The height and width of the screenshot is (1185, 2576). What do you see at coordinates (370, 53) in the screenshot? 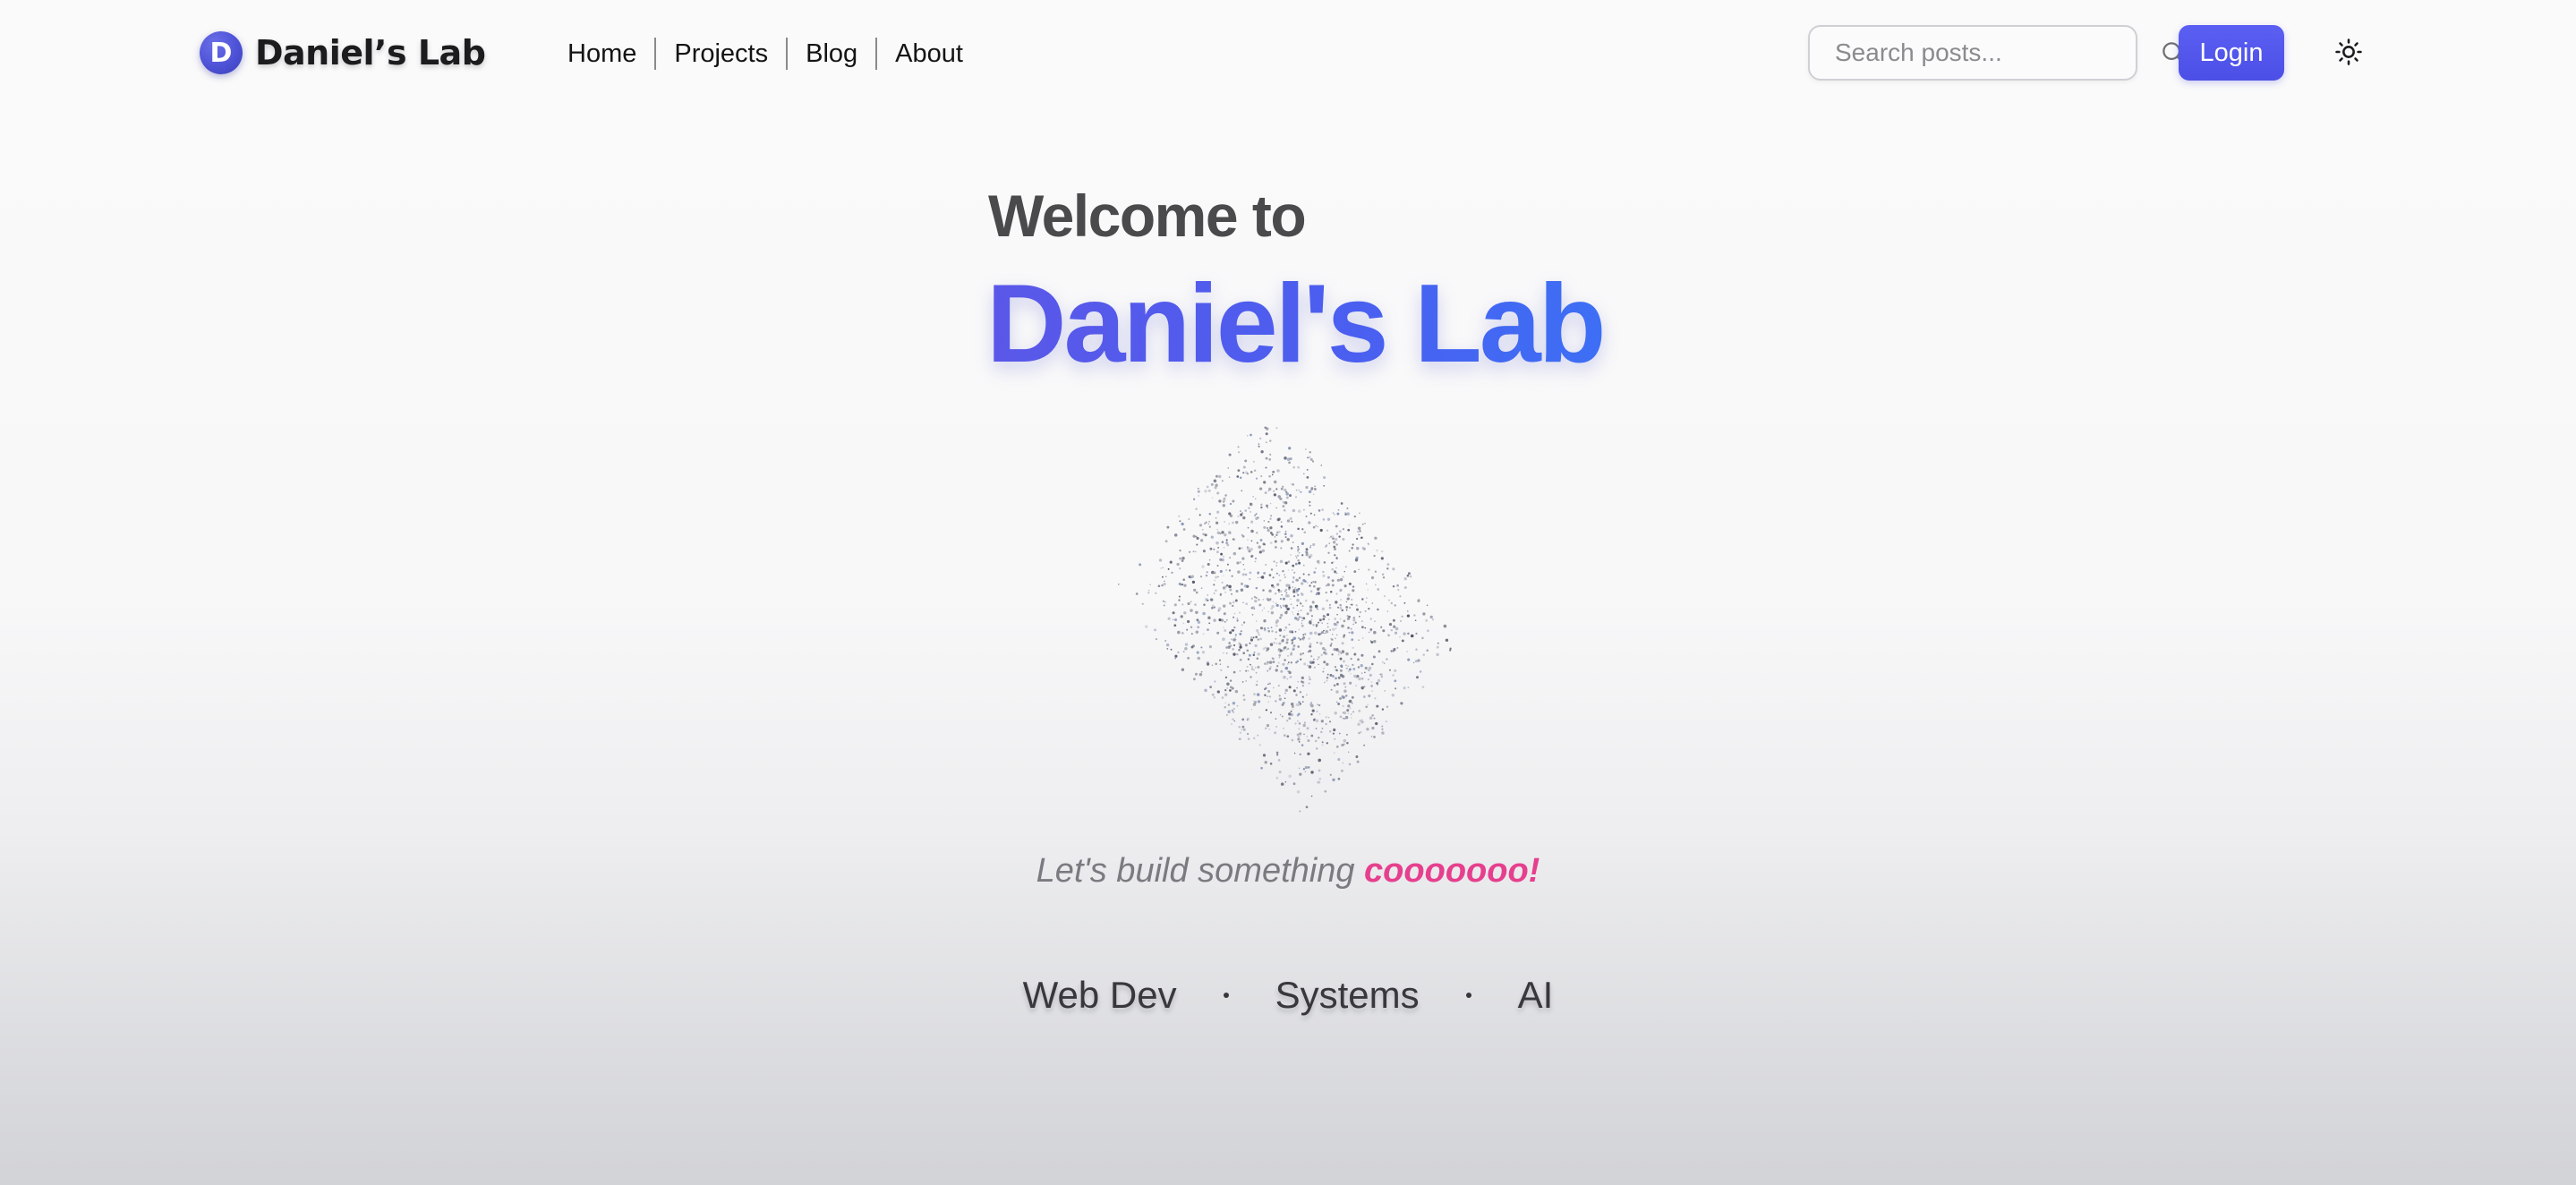
I see `brand-name: Daniel’s Lab` at bounding box center [370, 53].